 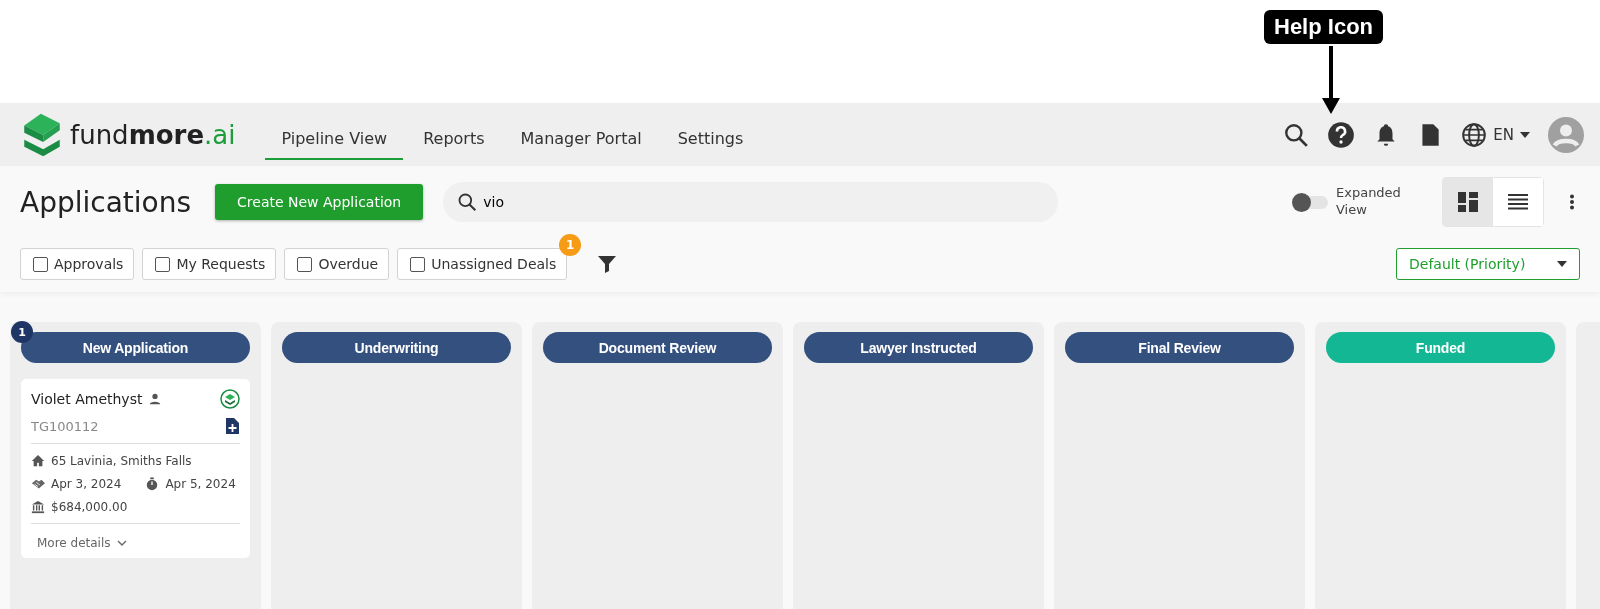 I want to click on nav-tab: Settings, so click(x=710, y=134).